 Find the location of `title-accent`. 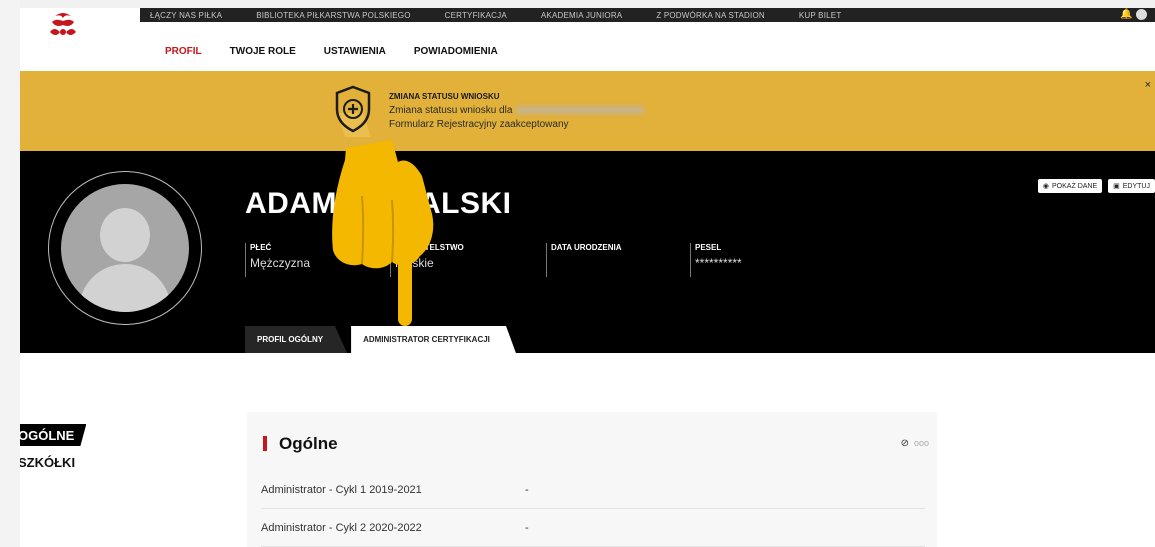

title-accent is located at coordinates (265, 443).